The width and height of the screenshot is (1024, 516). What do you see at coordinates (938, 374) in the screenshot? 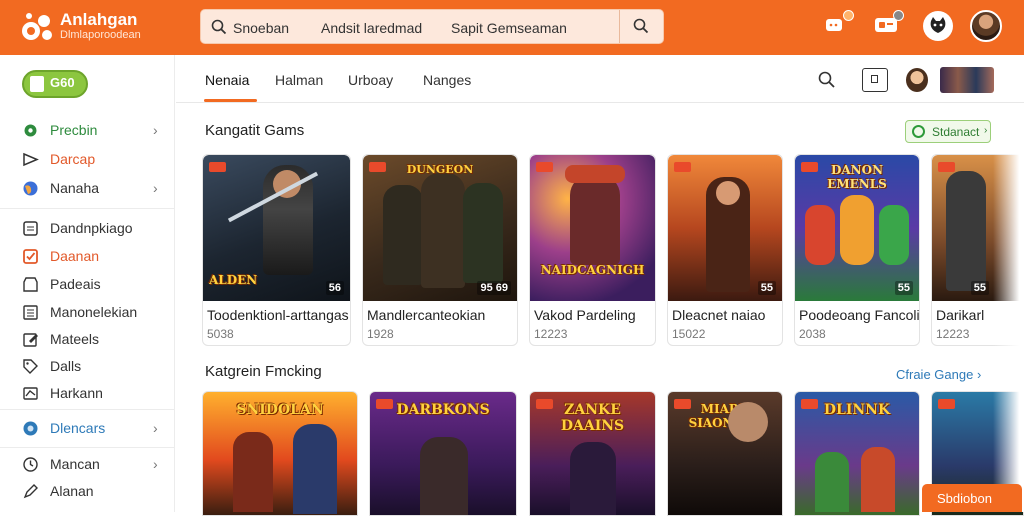
I see `see-more-link: Cfraie Gange ›` at bounding box center [938, 374].